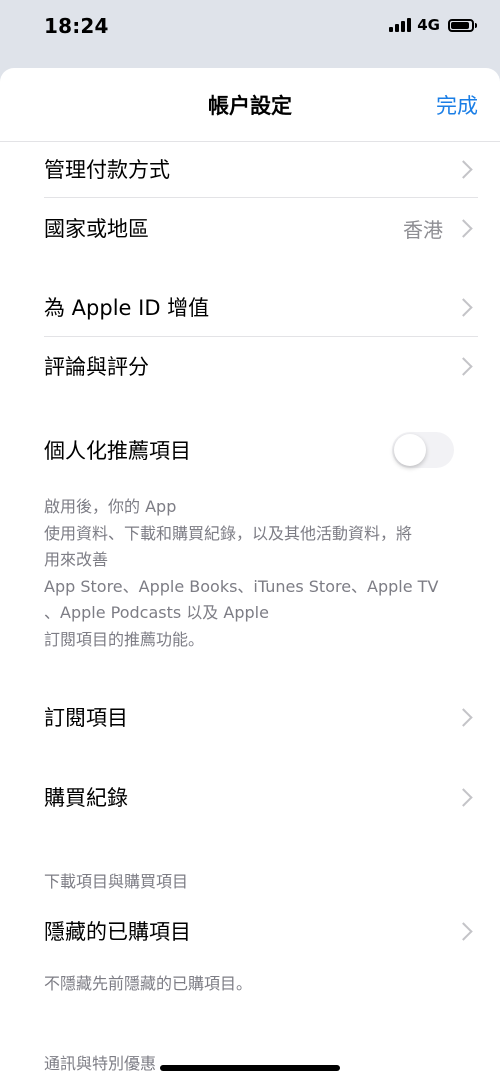  I want to click on network-type: 4G, so click(428, 25).